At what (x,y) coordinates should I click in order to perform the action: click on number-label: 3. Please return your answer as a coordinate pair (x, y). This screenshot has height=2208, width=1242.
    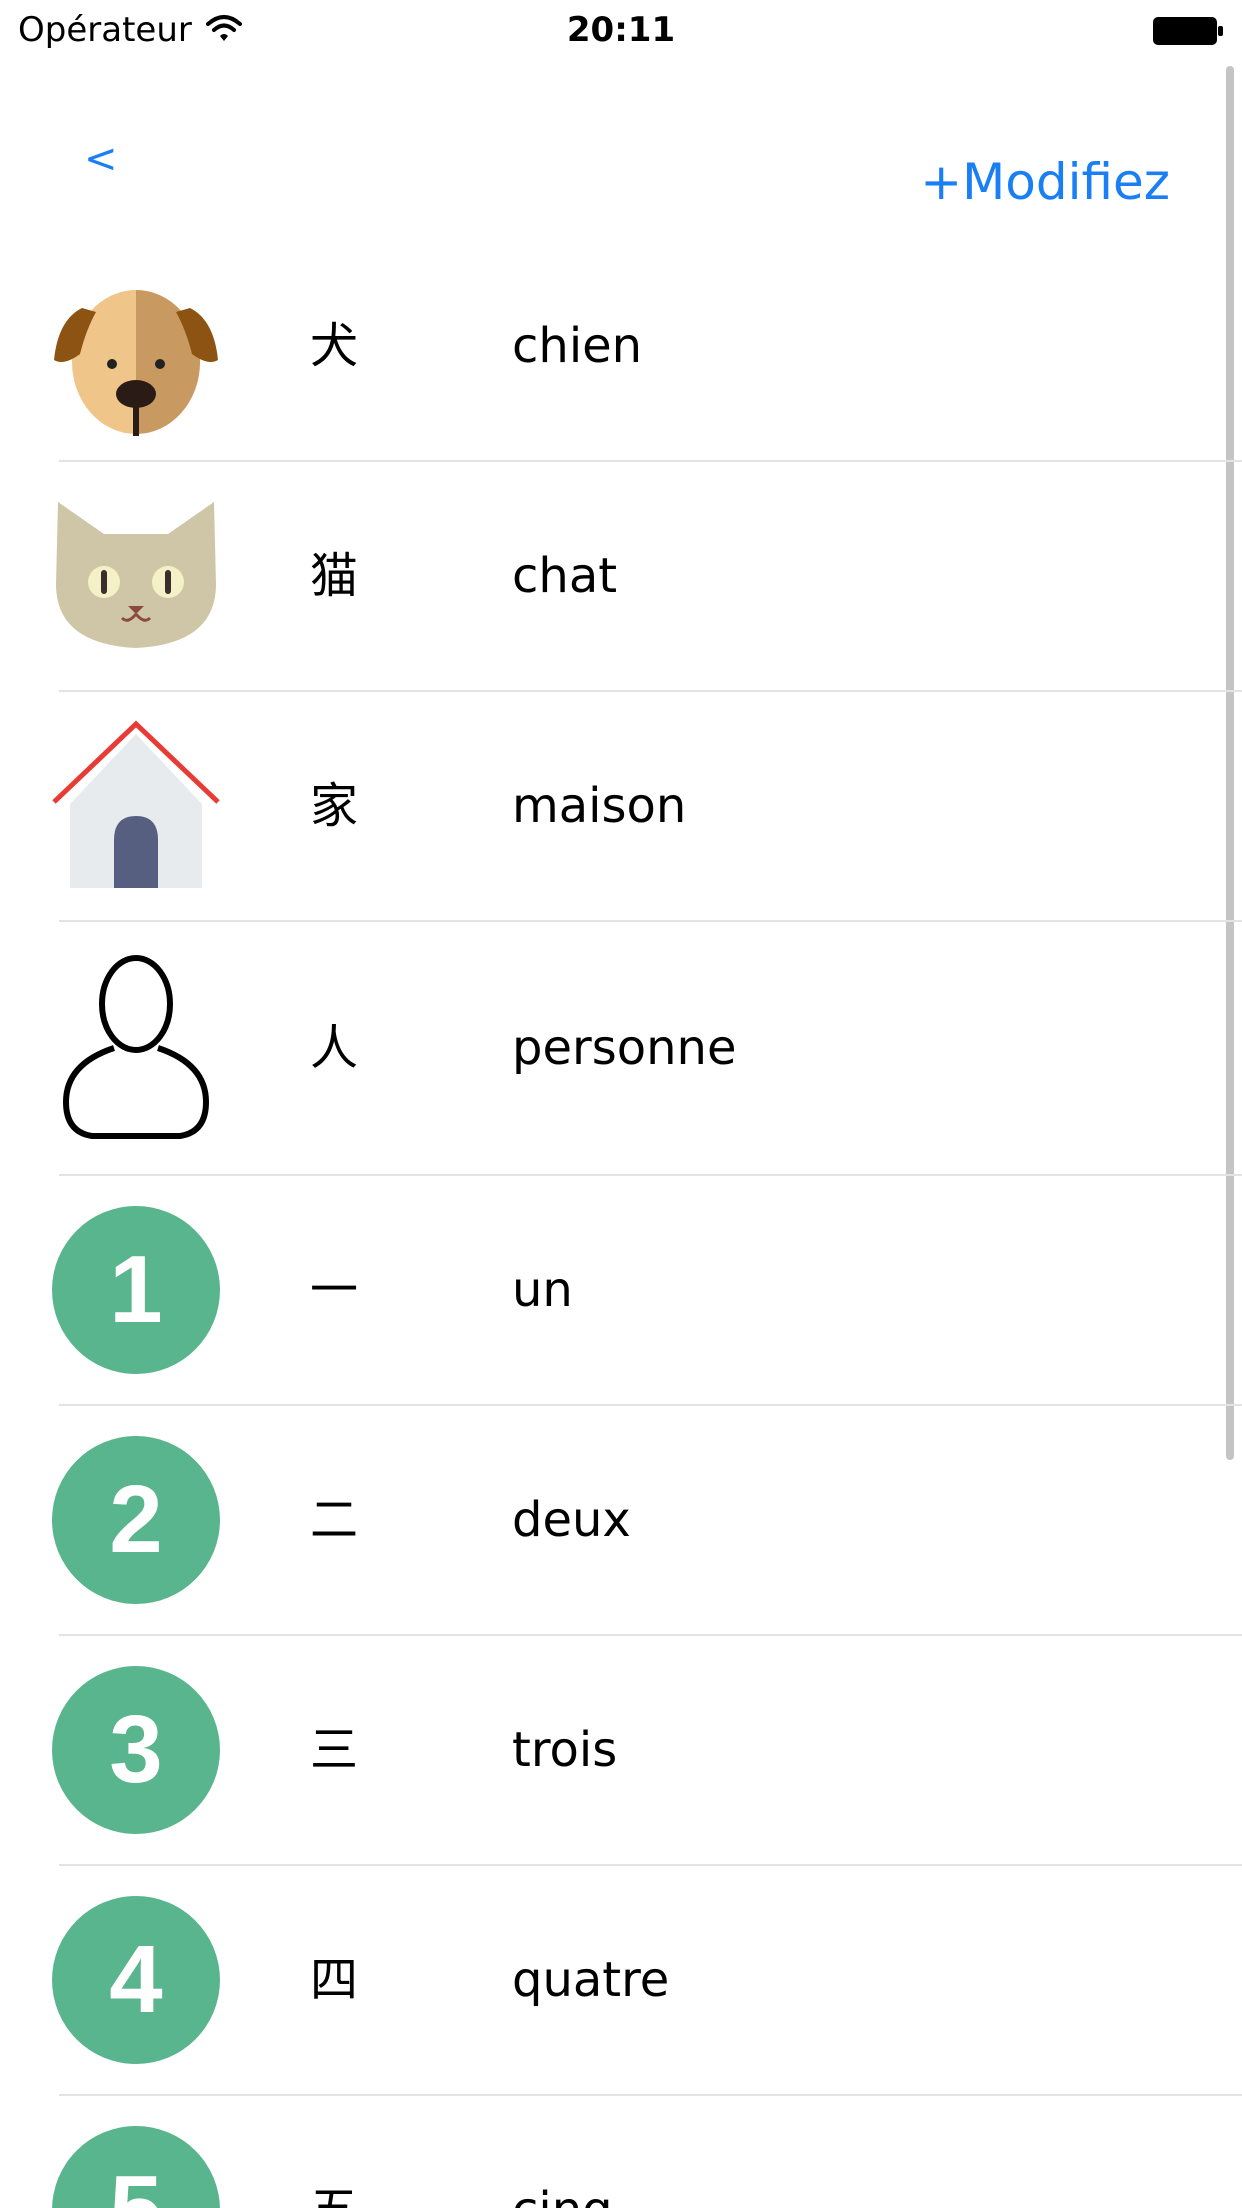
    Looking at the image, I should click on (135, 1749).